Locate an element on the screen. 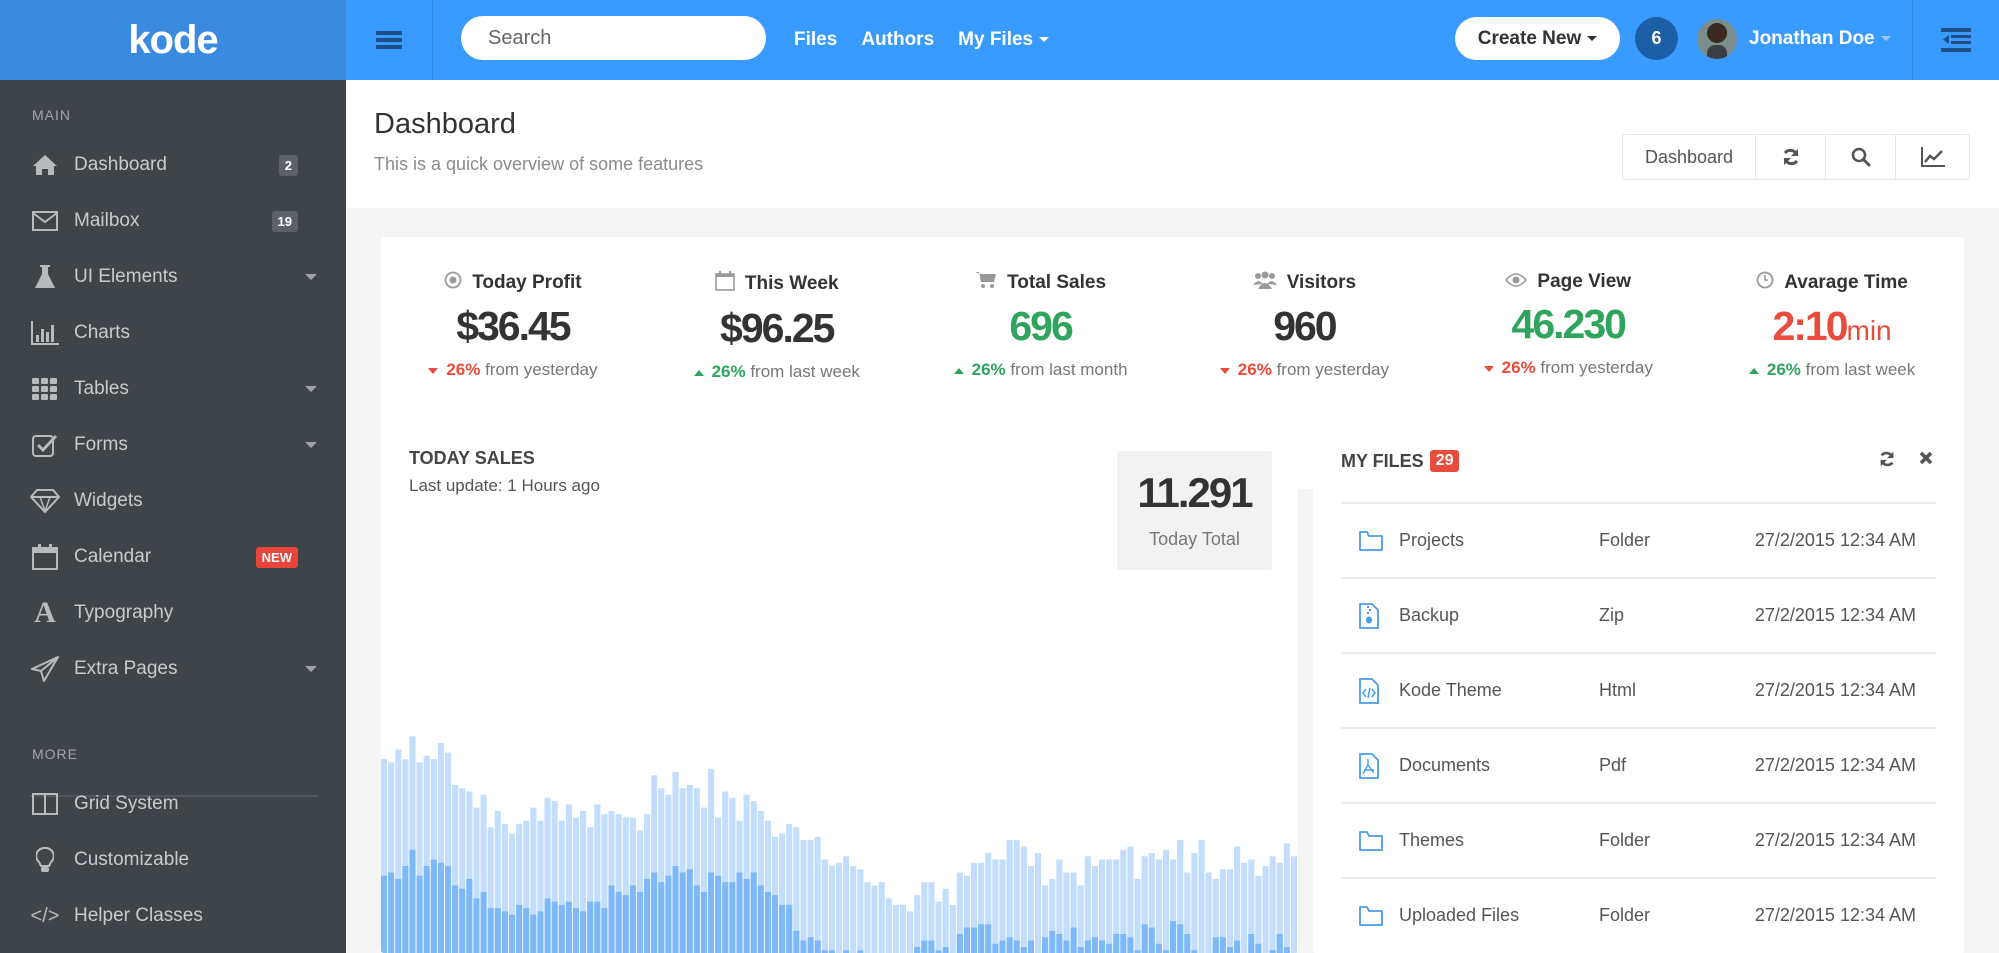  stat-change-text: from last week is located at coordinates (1860, 369).